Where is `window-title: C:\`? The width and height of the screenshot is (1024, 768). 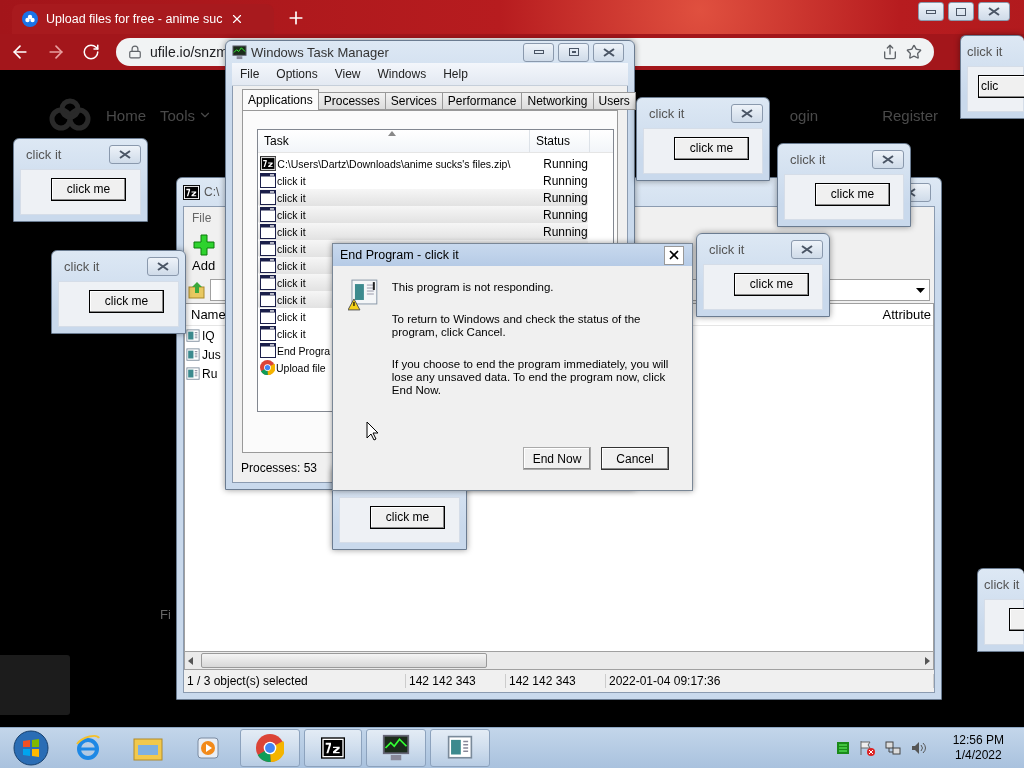
window-title: C:\ is located at coordinates (212, 192).